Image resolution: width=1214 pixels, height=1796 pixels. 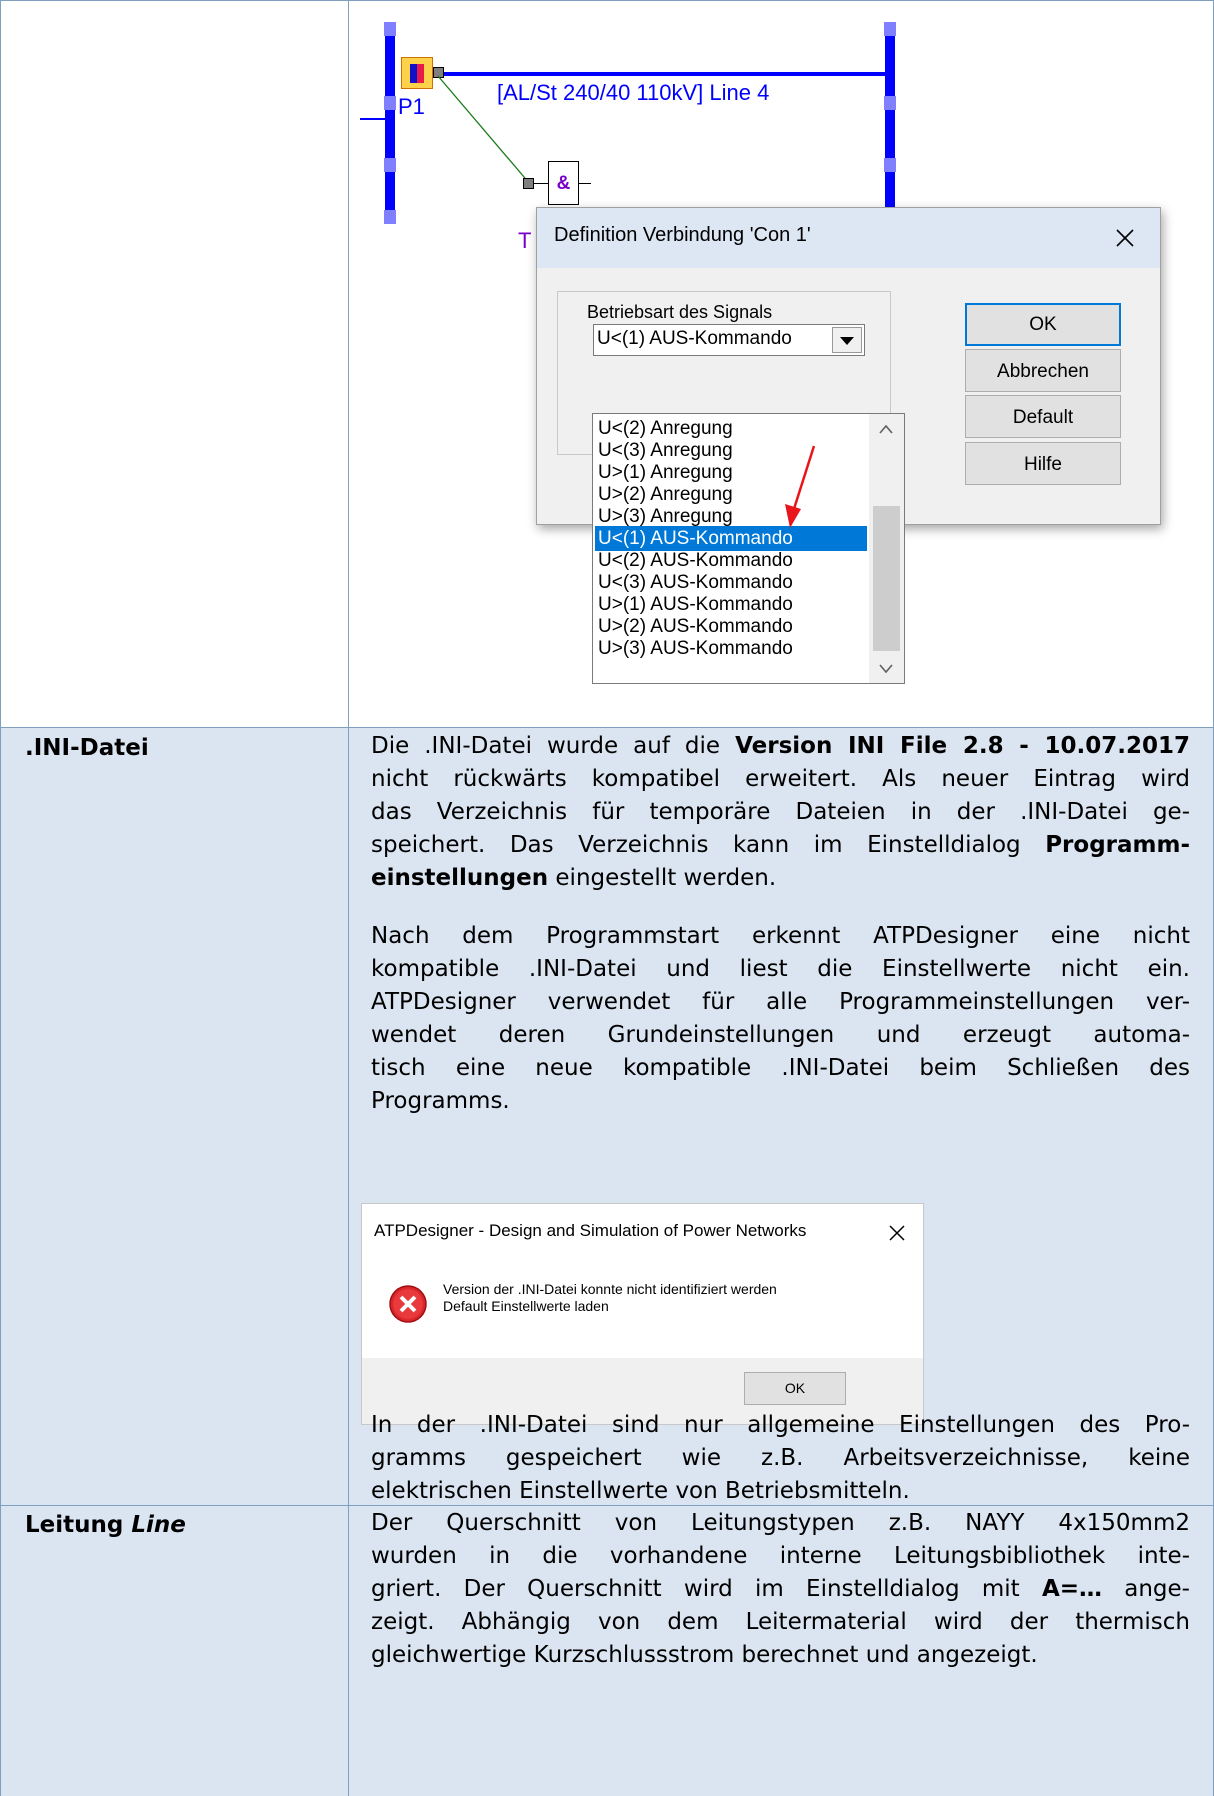 I want to click on error-icon, so click(x=408, y=1304).